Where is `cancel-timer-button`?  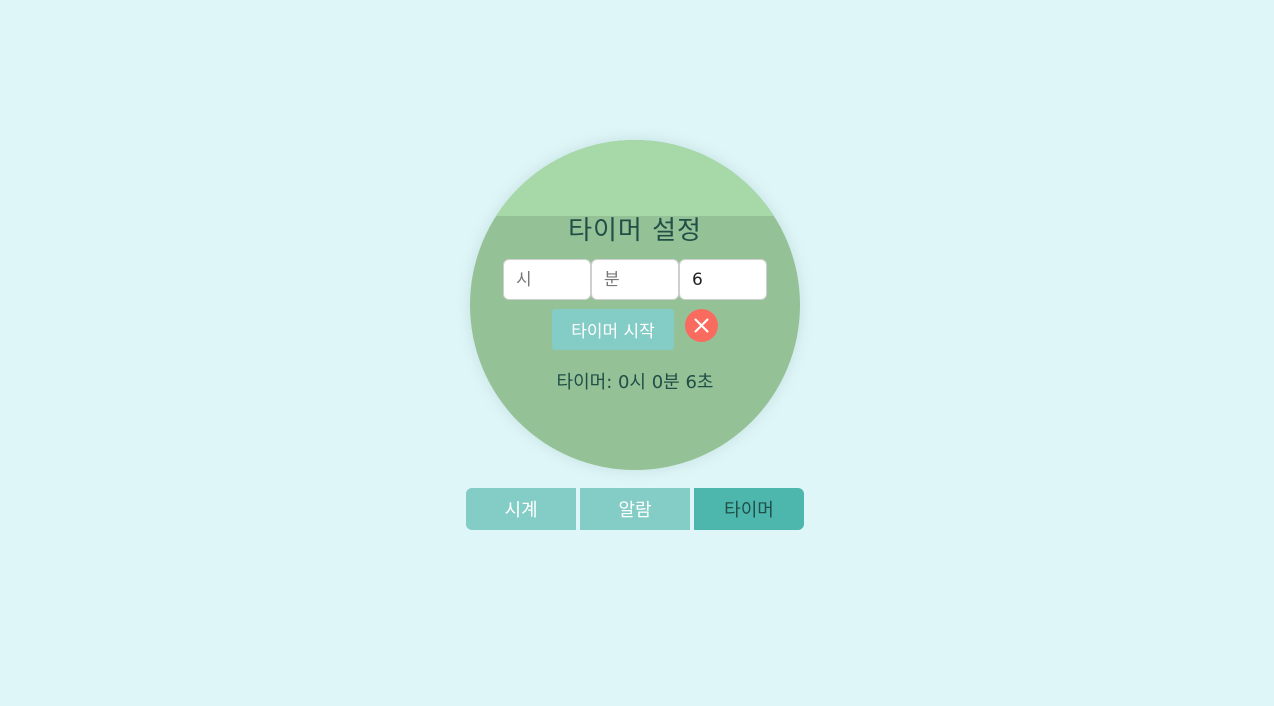 cancel-timer-button is located at coordinates (701, 325).